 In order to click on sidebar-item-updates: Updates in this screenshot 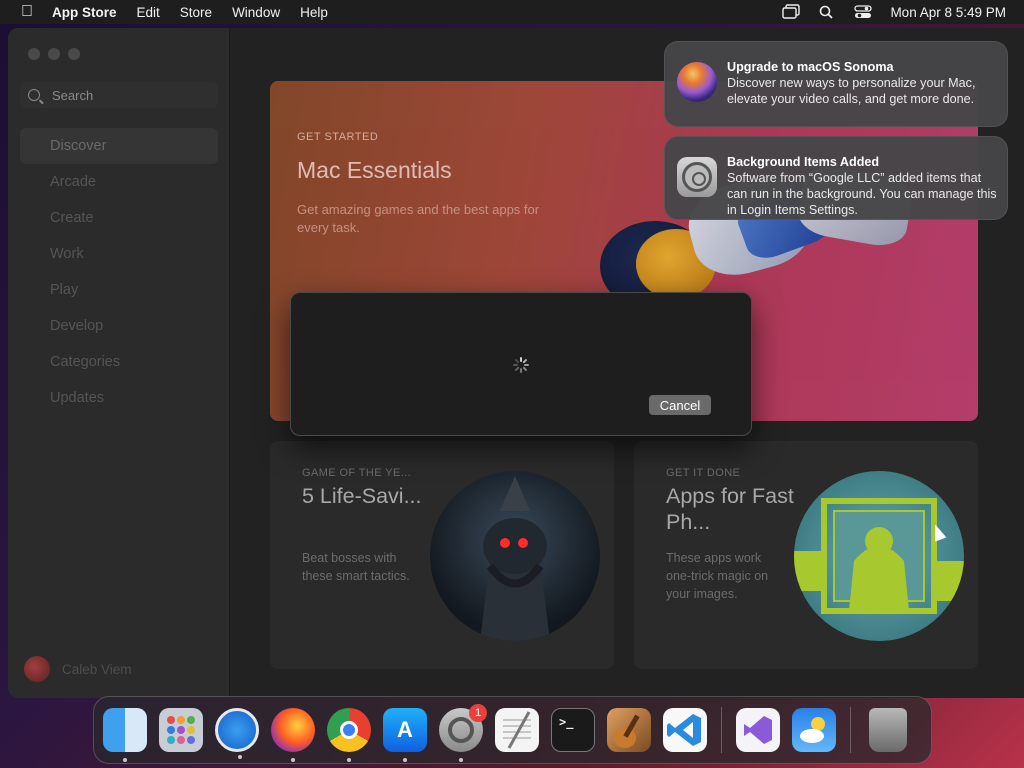, I will do `click(119, 398)`.